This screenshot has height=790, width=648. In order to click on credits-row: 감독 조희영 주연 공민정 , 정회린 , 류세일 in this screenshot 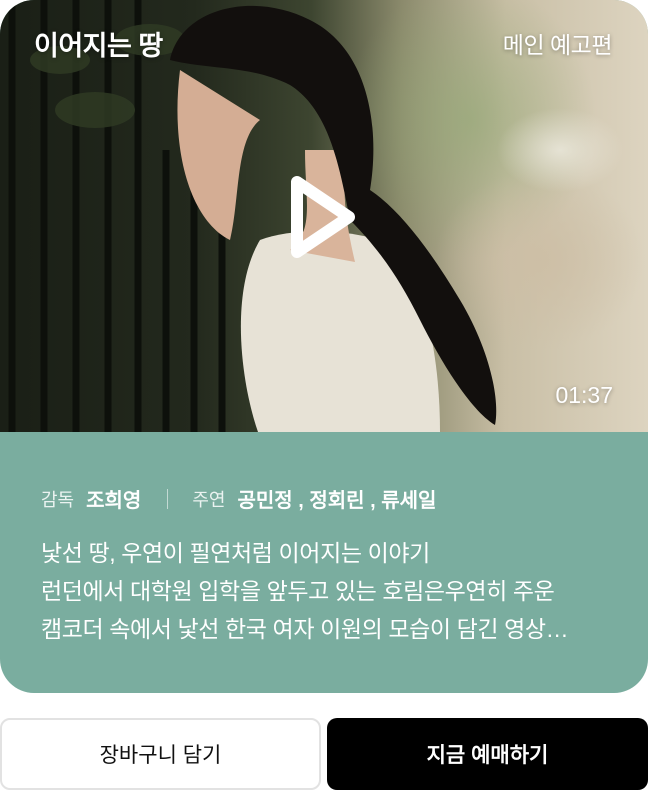, I will do `click(238, 498)`.